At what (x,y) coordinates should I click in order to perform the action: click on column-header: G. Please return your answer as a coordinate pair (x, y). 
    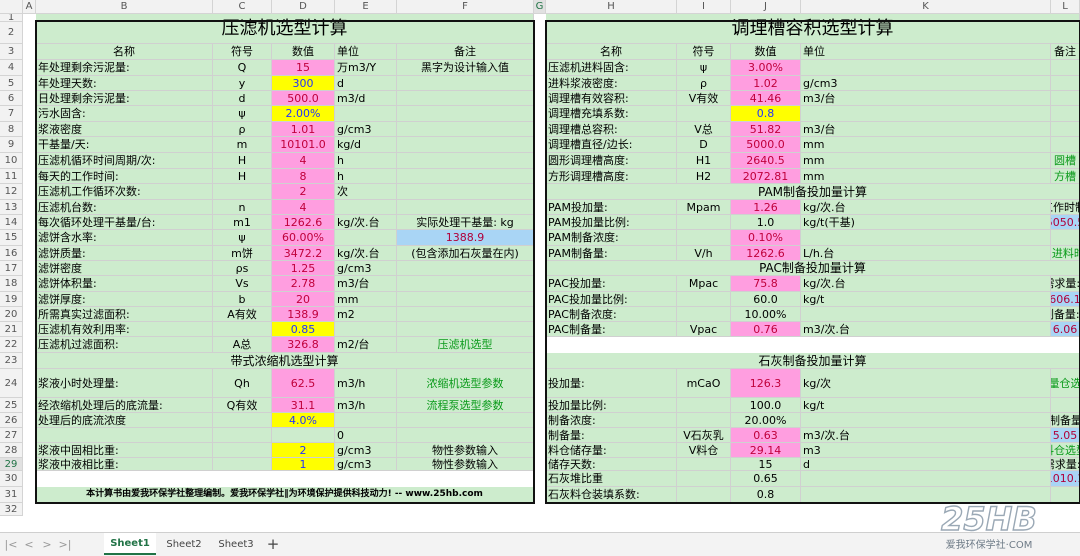
    Looking at the image, I should click on (540, 7).